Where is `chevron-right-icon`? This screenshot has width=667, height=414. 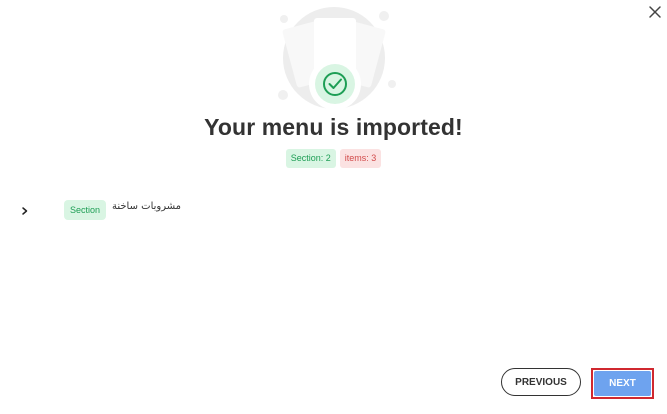 chevron-right-icon is located at coordinates (25, 210).